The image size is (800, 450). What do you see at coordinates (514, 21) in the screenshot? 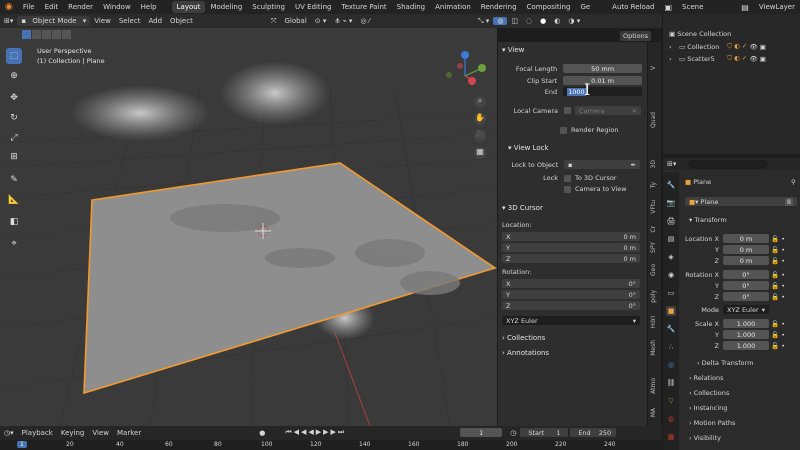
I see `xray-icon: ◫` at bounding box center [514, 21].